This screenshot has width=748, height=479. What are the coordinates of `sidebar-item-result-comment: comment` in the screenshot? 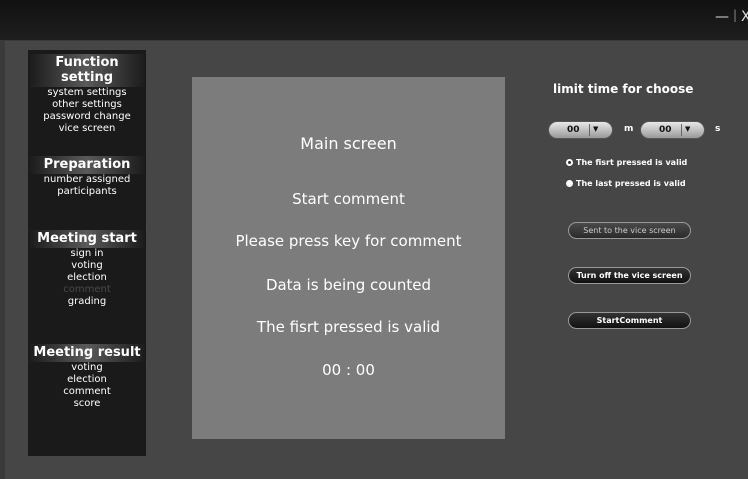 It's located at (87, 392).